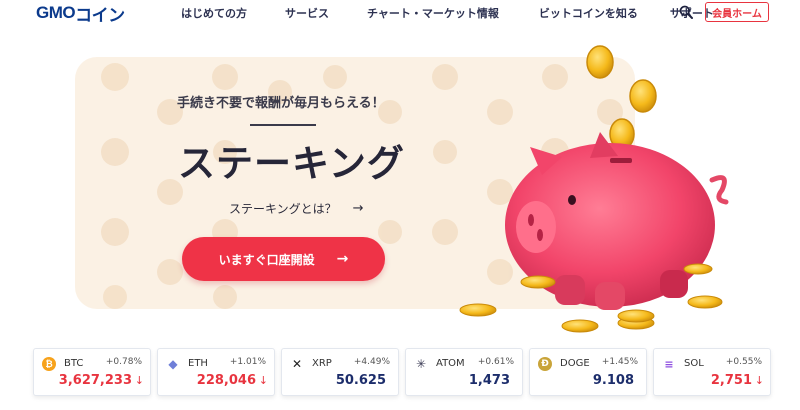 Image resolution: width=800 pixels, height=410 pixels. Describe the element at coordinates (731, 380) in the screenshot. I see `ticker-price: 2,751` at that location.